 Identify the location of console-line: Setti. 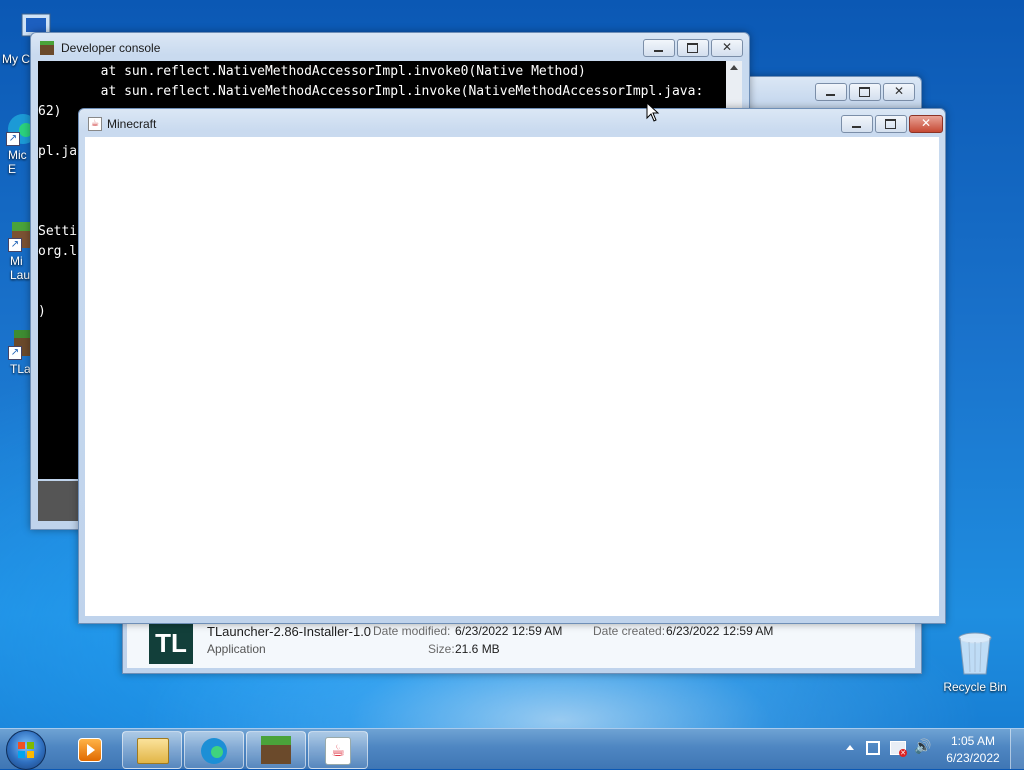
(58, 231).